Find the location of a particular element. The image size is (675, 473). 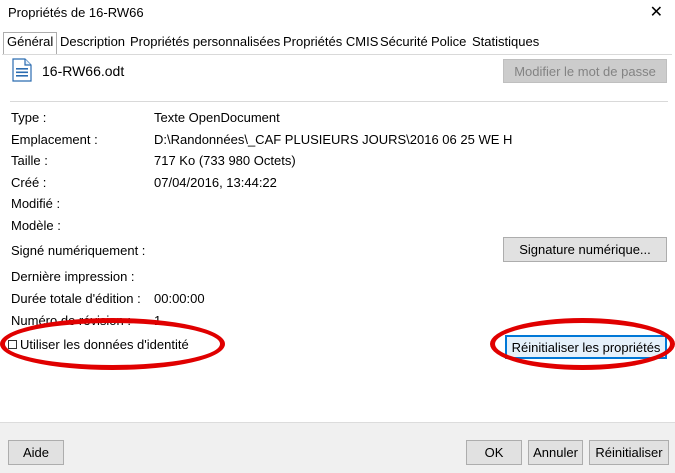

tab-security: Sécurité is located at coordinates (404, 43).